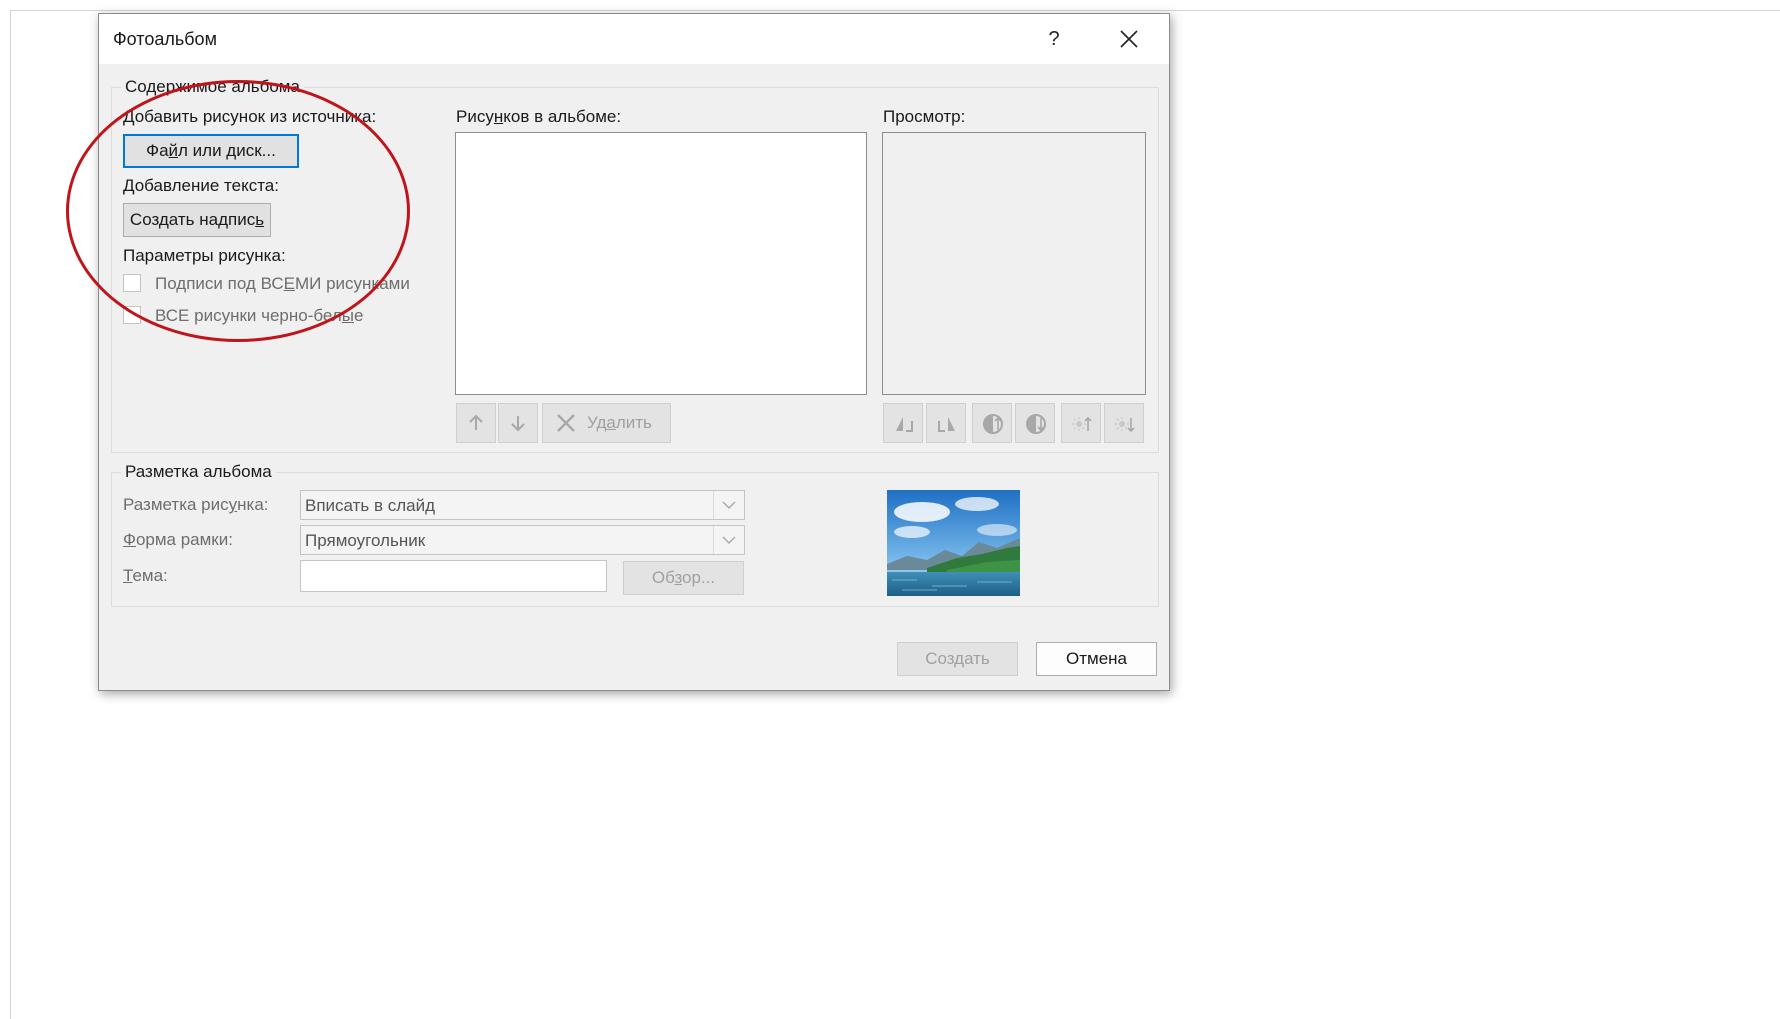 This screenshot has height=1019, width=1780. Describe the element at coordinates (184, 539) in the screenshot. I see `frame-shape-text: орма рамки:` at that location.